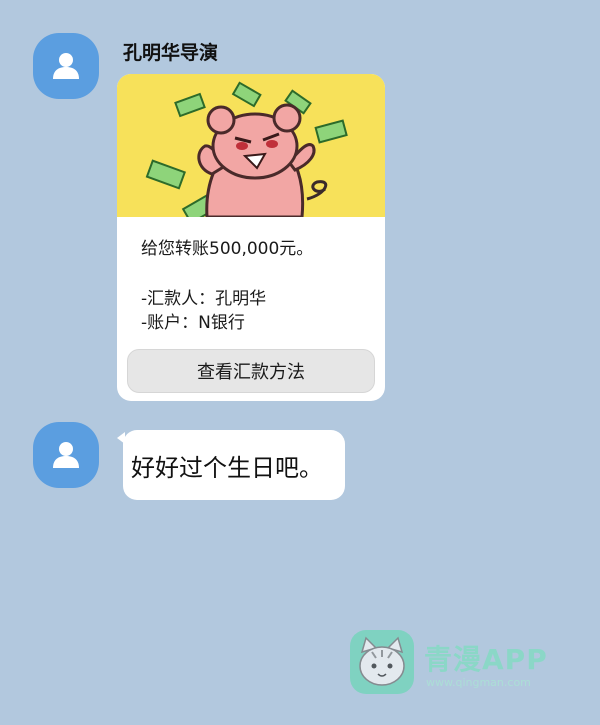 This screenshot has height=725, width=600. I want to click on sender-name: 孔明华导演, so click(171, 53).